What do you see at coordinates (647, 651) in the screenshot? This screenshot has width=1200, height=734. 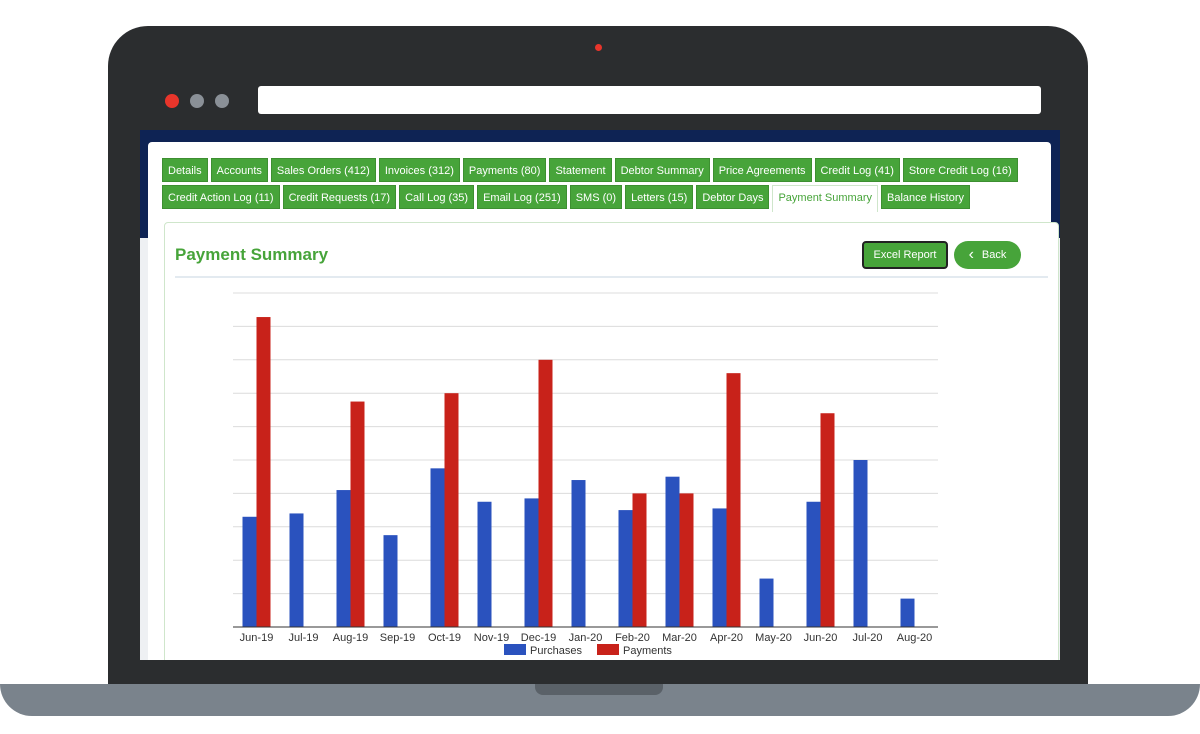 I see `legend-label: Payments` at bounding box center [647, 651].